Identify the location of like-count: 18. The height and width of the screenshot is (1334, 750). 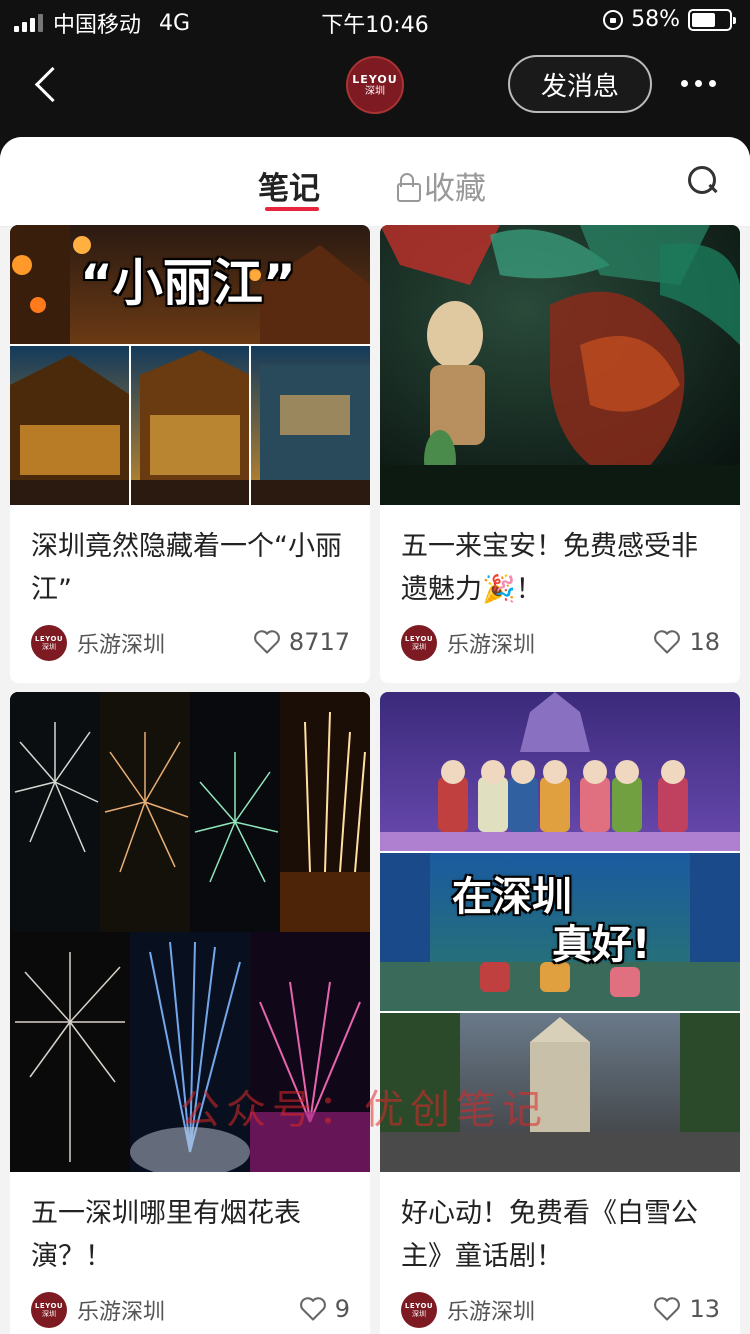
(686, 642).